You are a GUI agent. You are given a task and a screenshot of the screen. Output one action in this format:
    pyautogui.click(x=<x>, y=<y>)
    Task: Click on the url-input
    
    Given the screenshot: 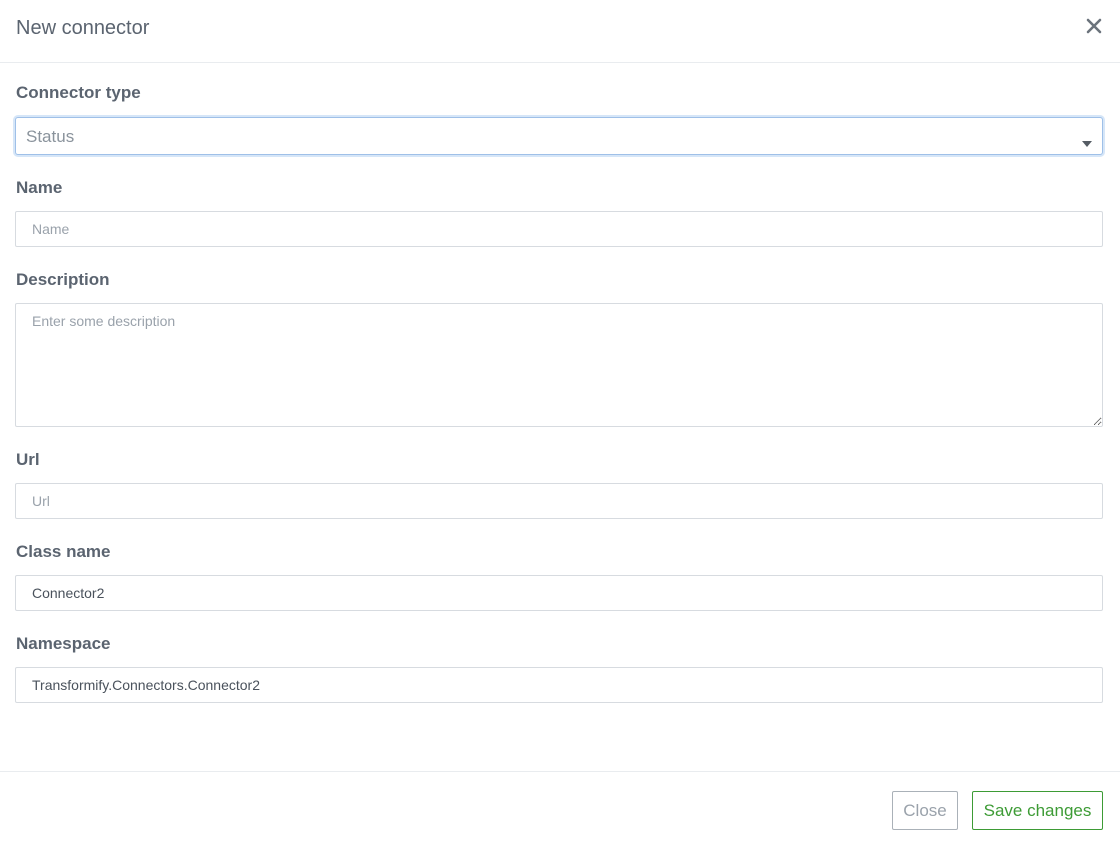 What is the action you would take?
    pyautogui.click(x=559, y=501)
    